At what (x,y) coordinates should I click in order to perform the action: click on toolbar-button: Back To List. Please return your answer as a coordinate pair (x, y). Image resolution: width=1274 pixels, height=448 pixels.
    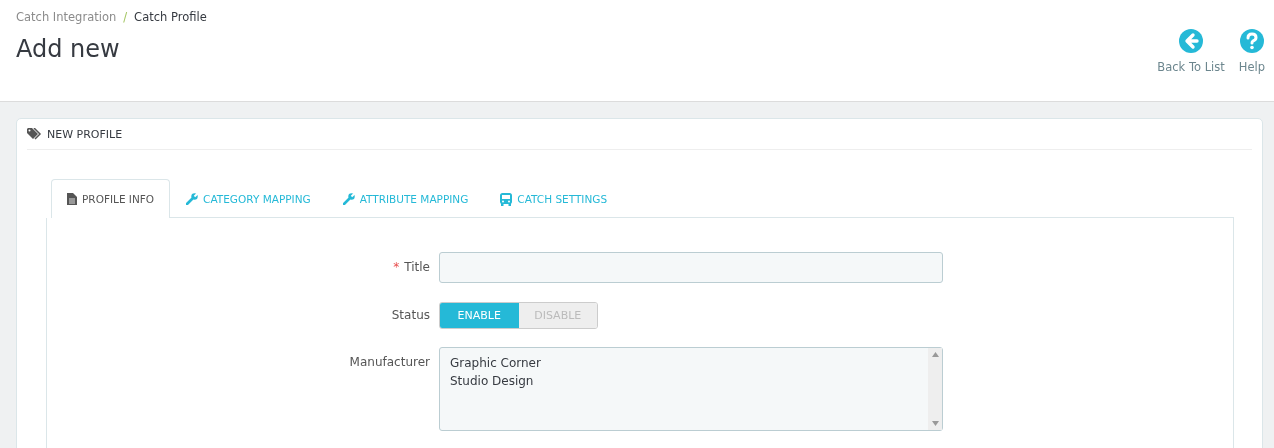
    Looking at the image, I should click on (1191, 64).